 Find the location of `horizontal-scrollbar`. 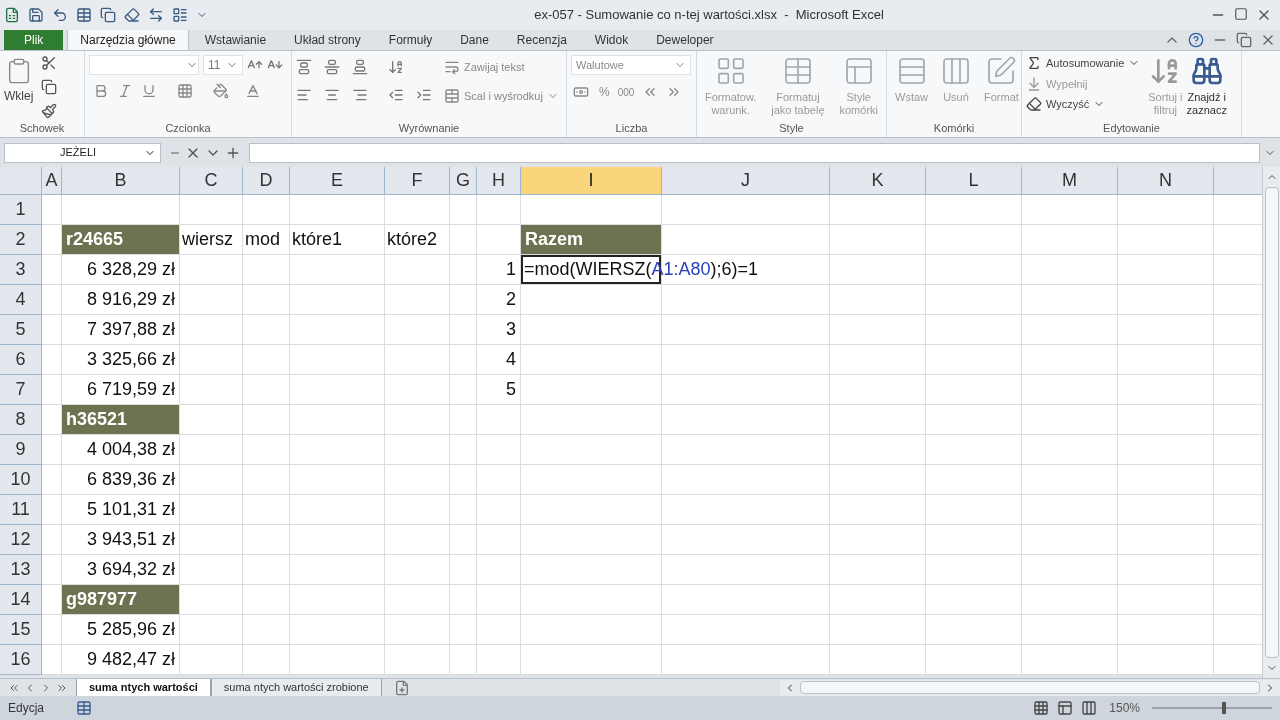

horizontal-scrollbar is located at coordinates (1030, 687).